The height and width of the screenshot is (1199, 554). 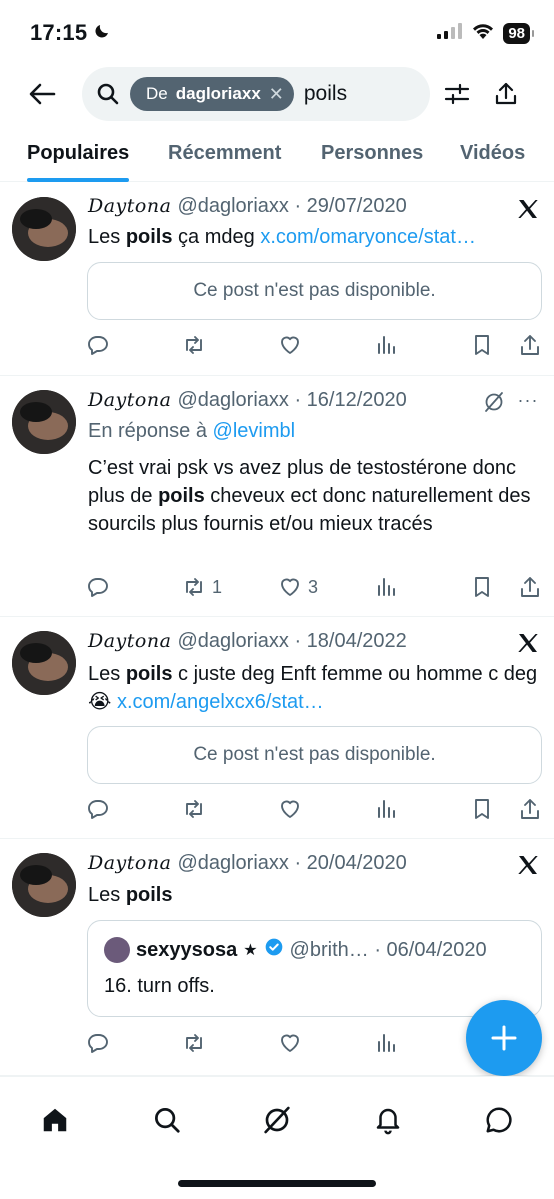 What do you see at coordinates (202, 587) in the screenshot?
I see `repost-button: 1` at bounding box center [202, 587].